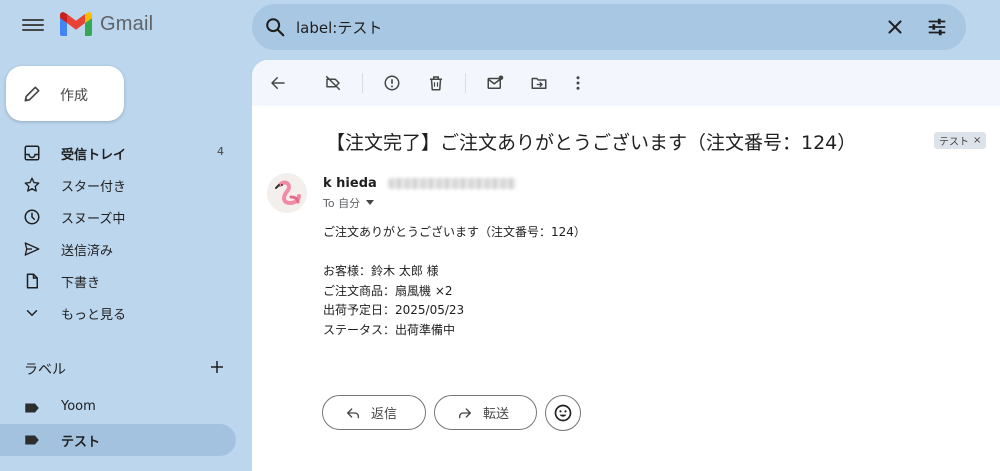  I want to click on sidebar-item-starred: スター付き, so click(118, 185).